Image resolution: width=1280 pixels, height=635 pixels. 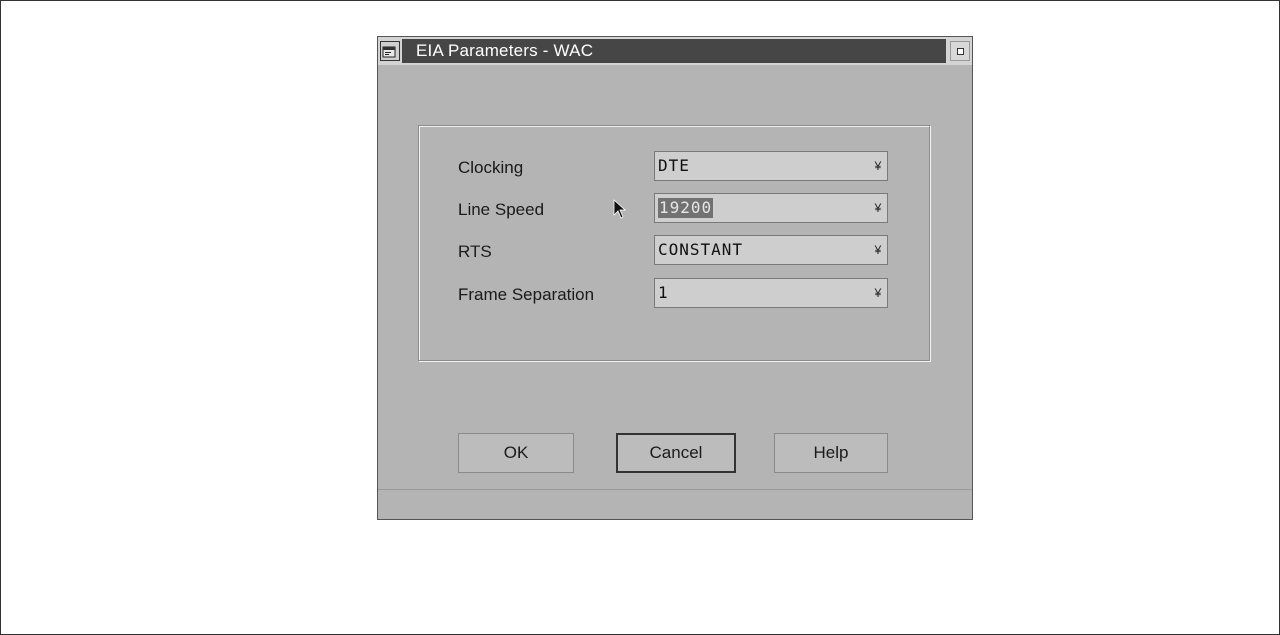 What do you see at coordinates (501, 209) in the screenshot?
I see `line-speed-label: Line Speed` at bounding box center [501, 209].